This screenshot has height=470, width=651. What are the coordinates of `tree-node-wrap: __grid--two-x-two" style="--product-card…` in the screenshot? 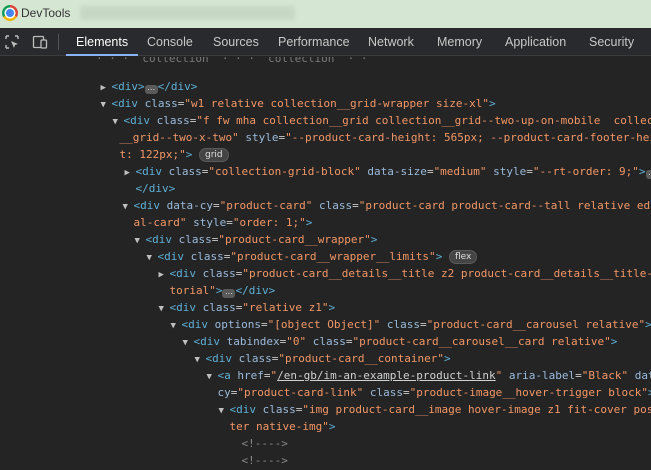 It's located at (385, 137).